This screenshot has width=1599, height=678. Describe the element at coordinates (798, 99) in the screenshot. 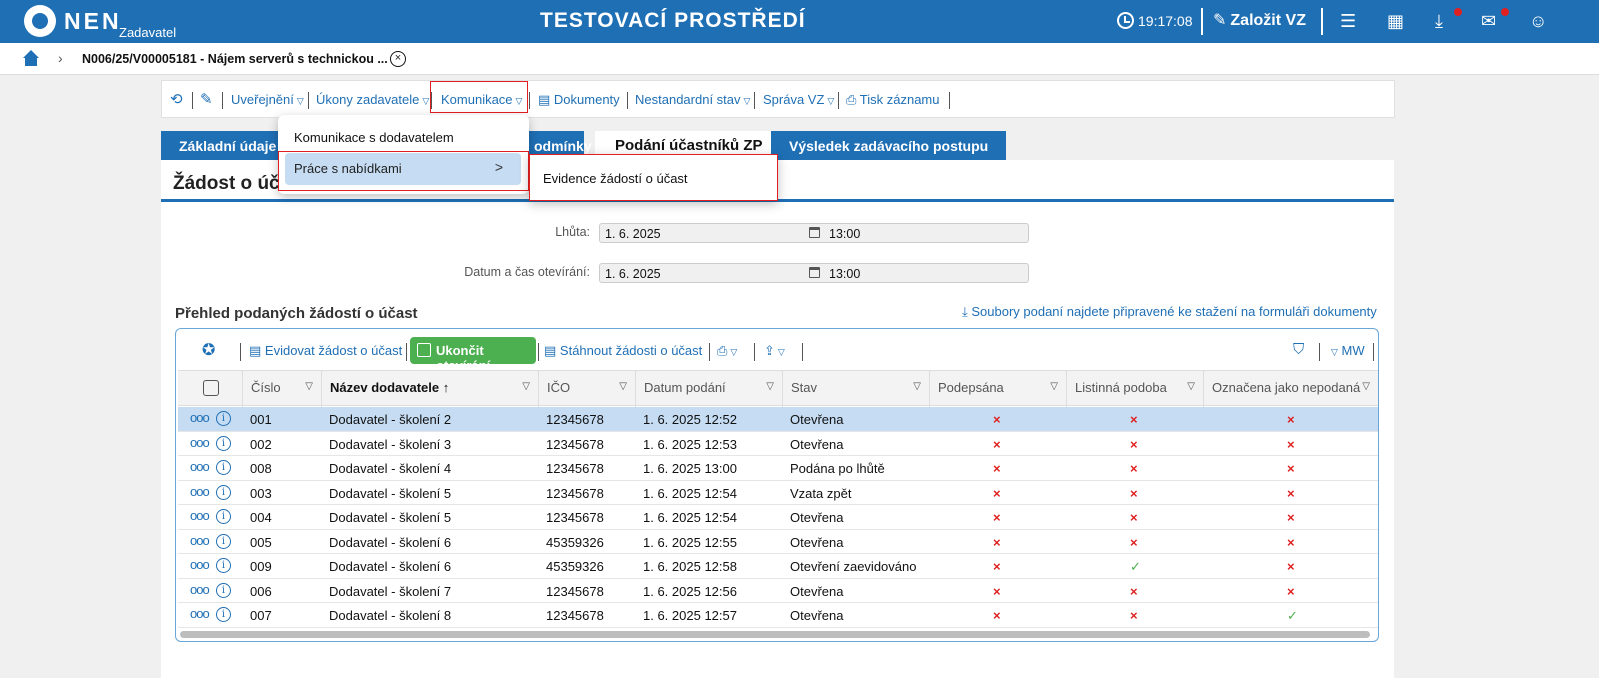

I see `management-menu: Správa VZ ▽` at that location.